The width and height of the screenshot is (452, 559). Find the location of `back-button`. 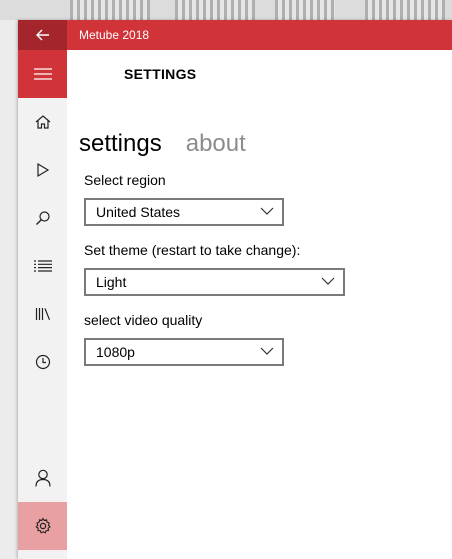

back-button is located at coordinates (42, 35).